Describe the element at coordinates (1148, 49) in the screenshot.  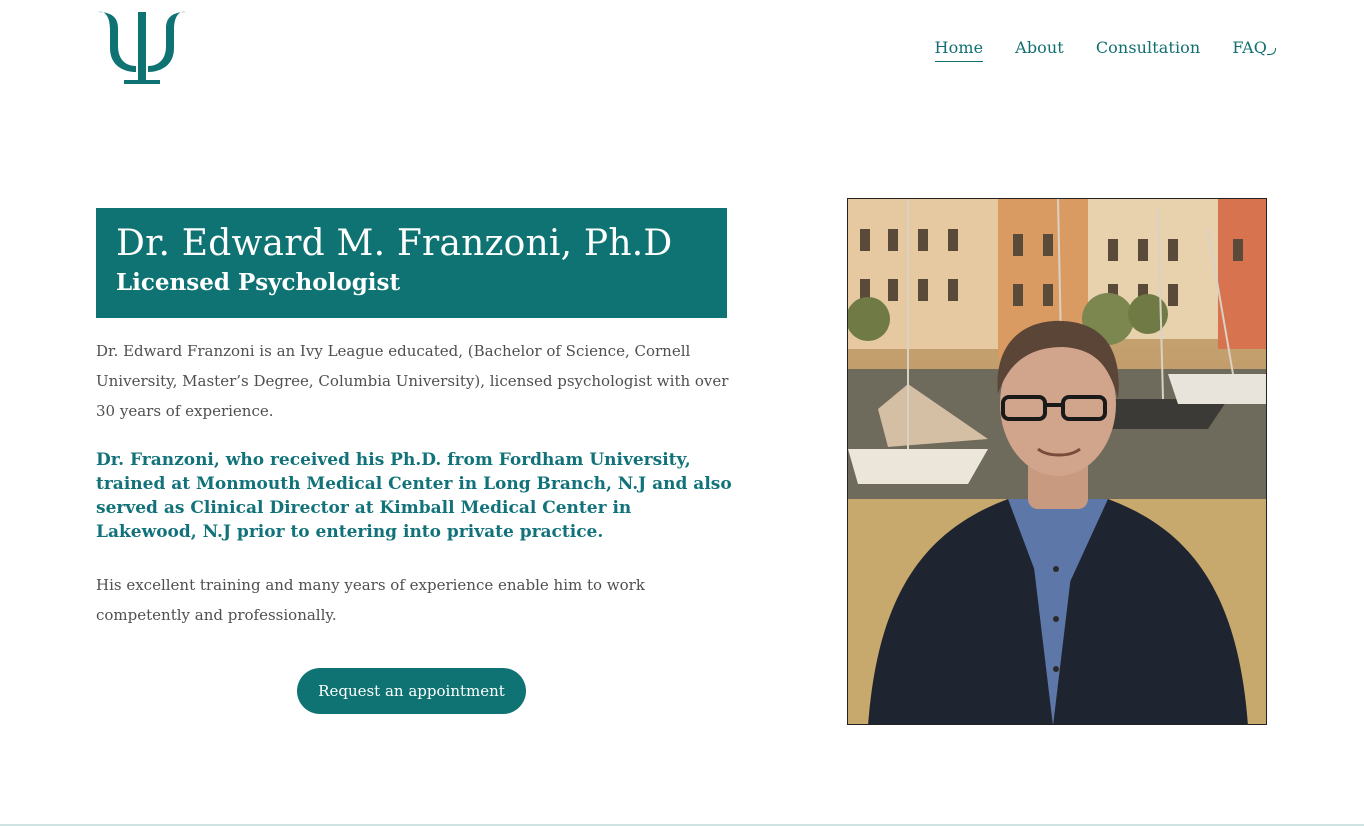
I see `nav-consultation-link: Consultation` at that location.